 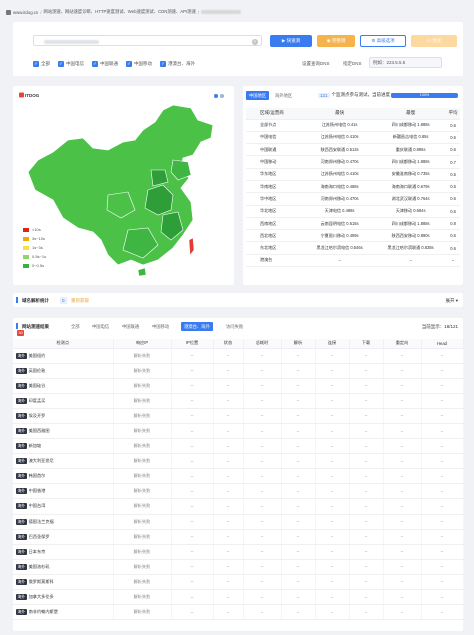 I want to click on node-cell: 海外 俄罗斯莫斯科, so click(x=63, y=582).